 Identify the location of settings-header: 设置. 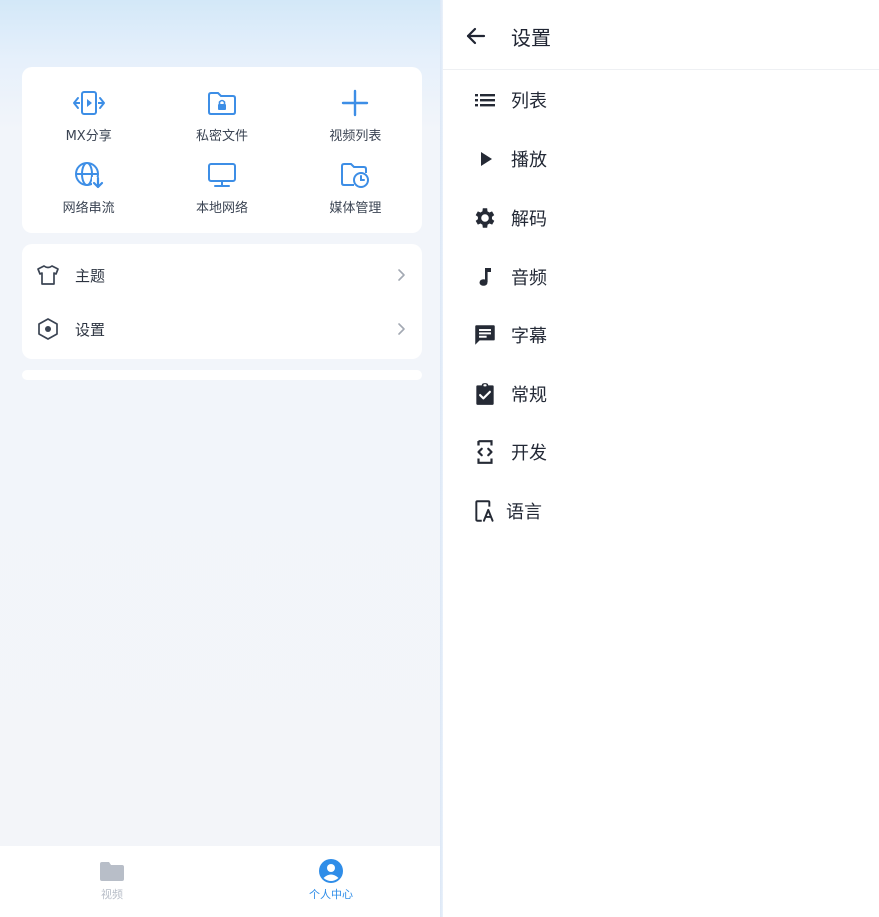
(661, 35).